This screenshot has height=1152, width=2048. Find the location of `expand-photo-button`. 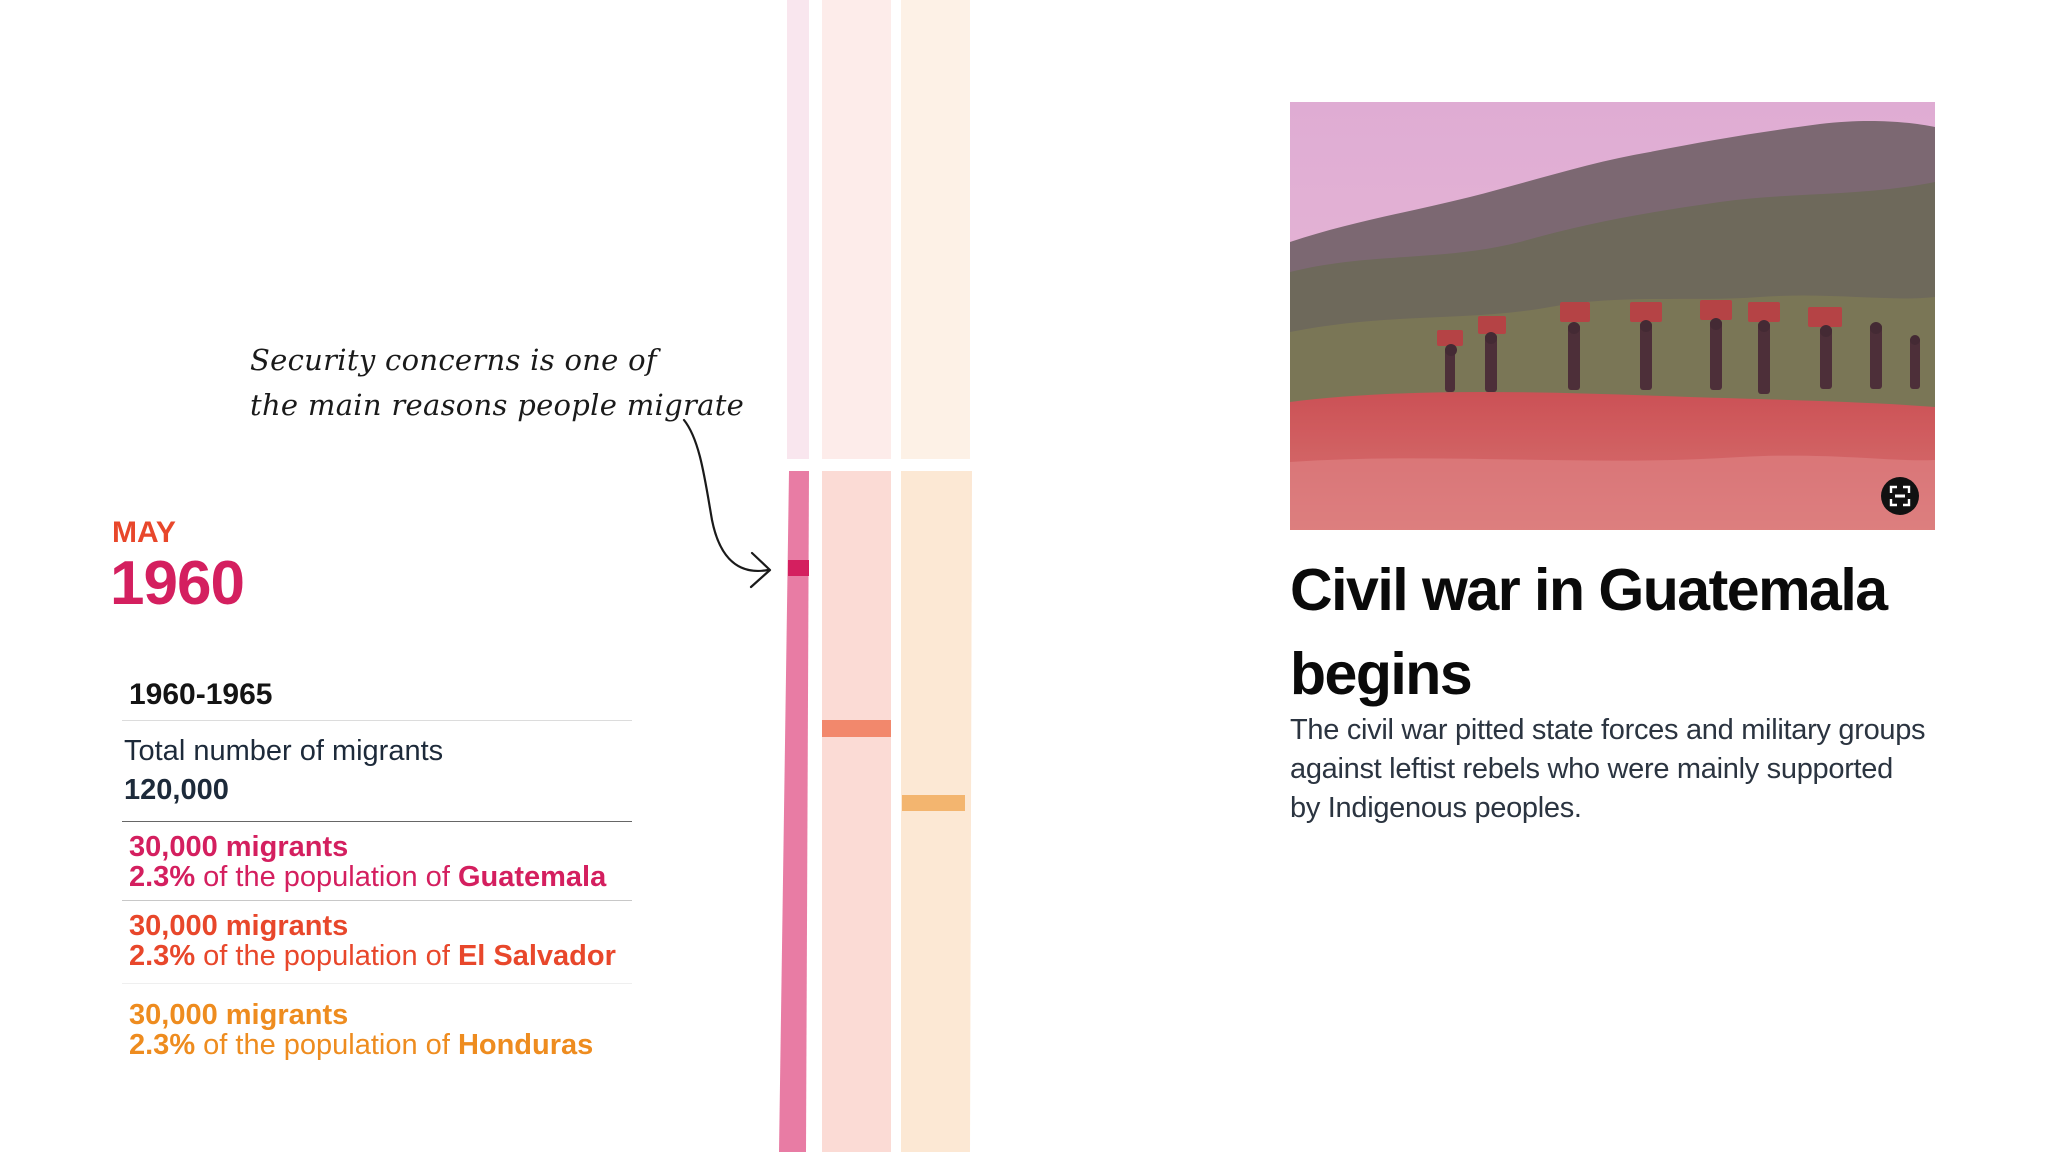

expand-photo-button is located at coordinates (1900, 496).